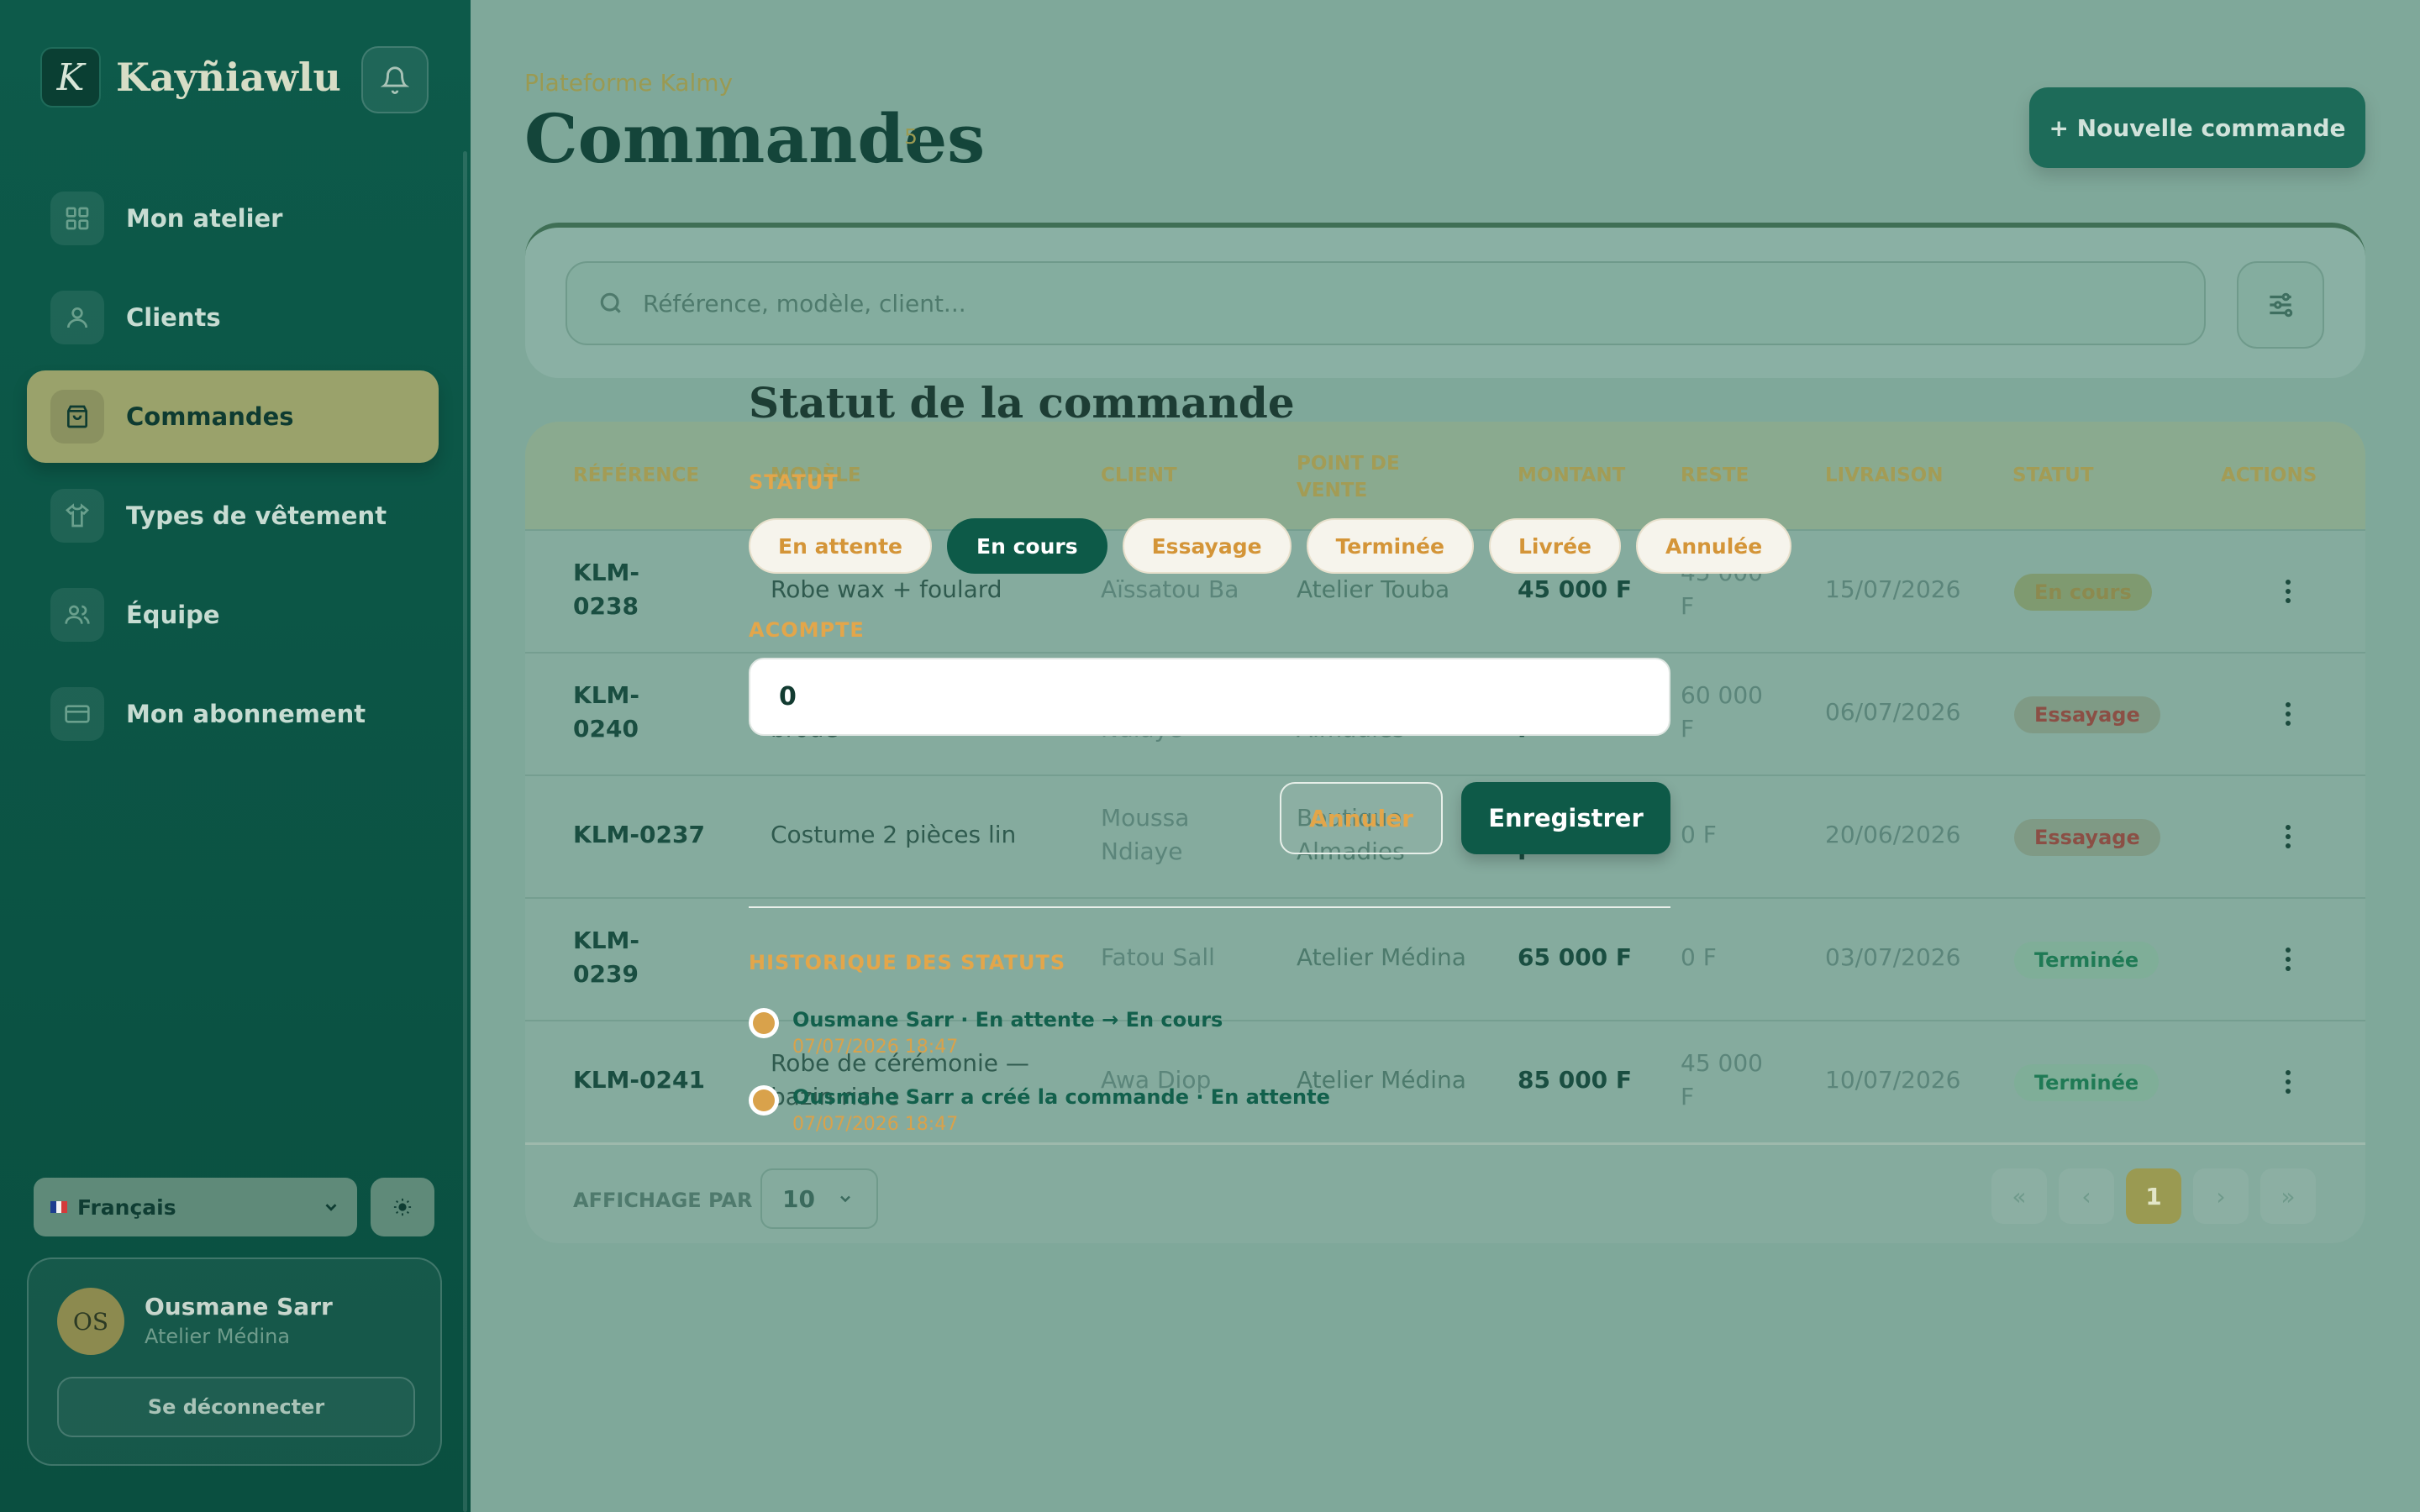  Describe the element at coordinates (606, 957) in the screenshot. I see `cell-reference: KLM- 0239` at that location.